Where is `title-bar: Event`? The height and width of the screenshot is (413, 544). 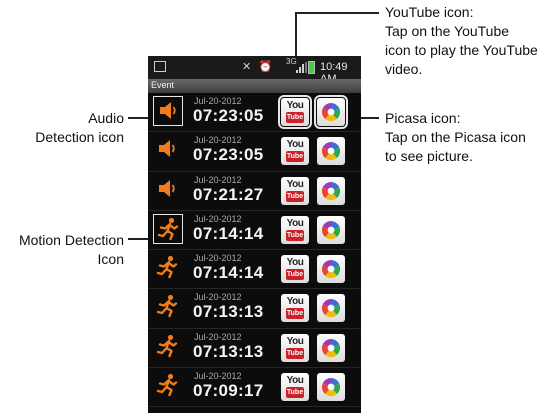 title-bar: Event is located at coordinates (254, 86).